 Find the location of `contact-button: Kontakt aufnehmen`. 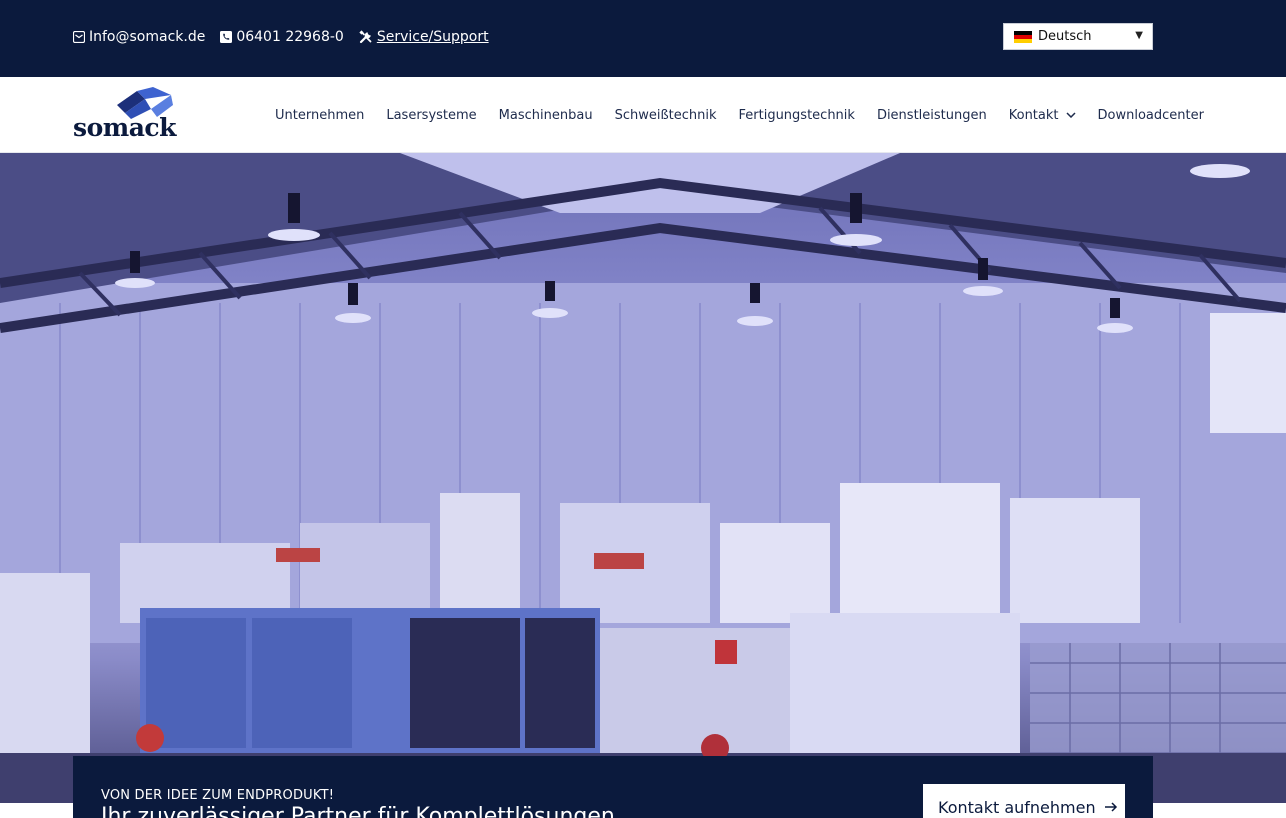

contact-button: Kontakt aufnehmen is located at coordinates (1024, 801).